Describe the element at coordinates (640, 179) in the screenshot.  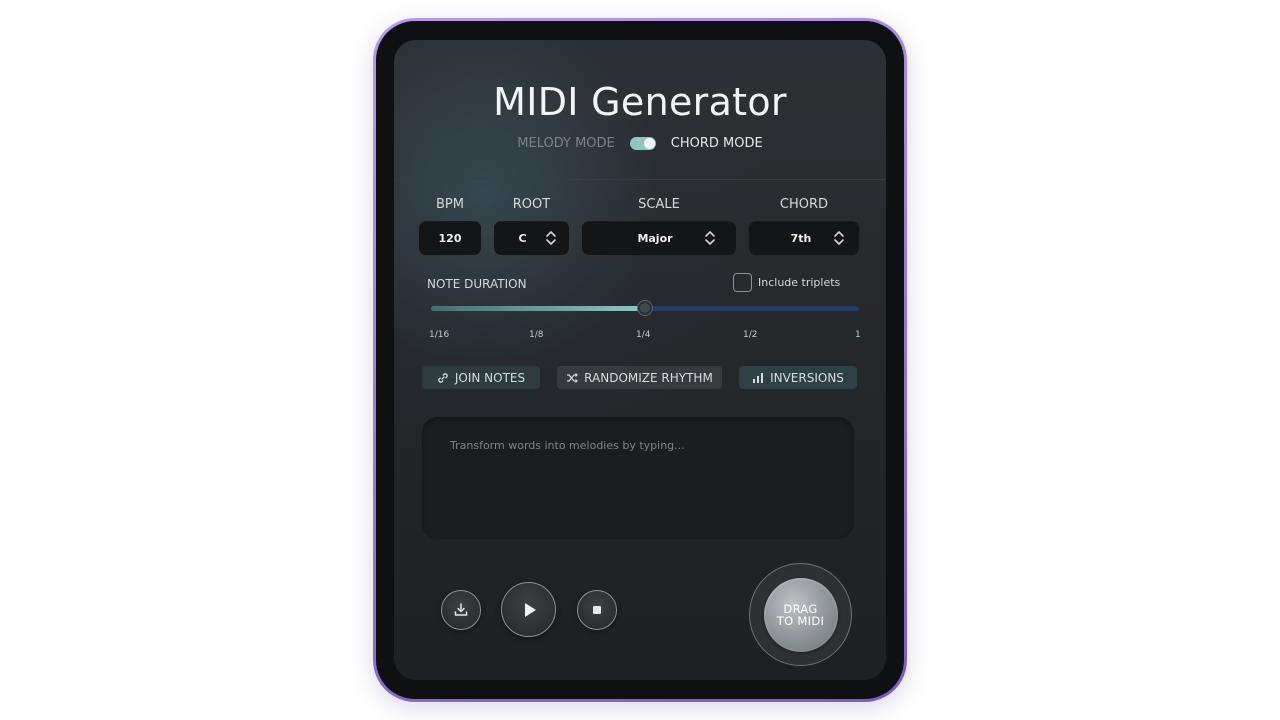
I see `header-divider` at that location.